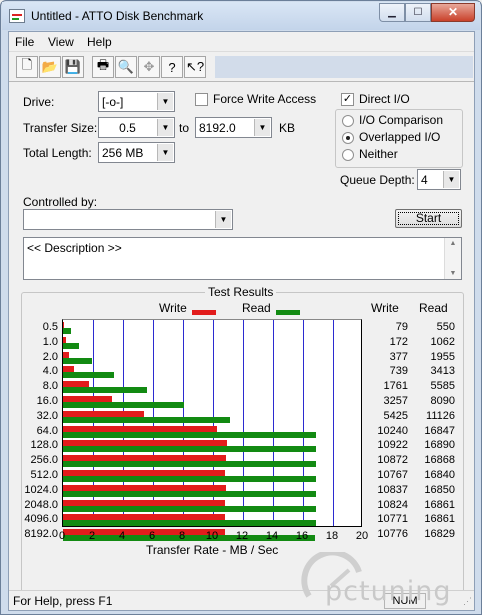  What do you see at coordinates (74, 248) in the screenshot?
I see `description-text: << Description >>` at bounding box center [74, 248].